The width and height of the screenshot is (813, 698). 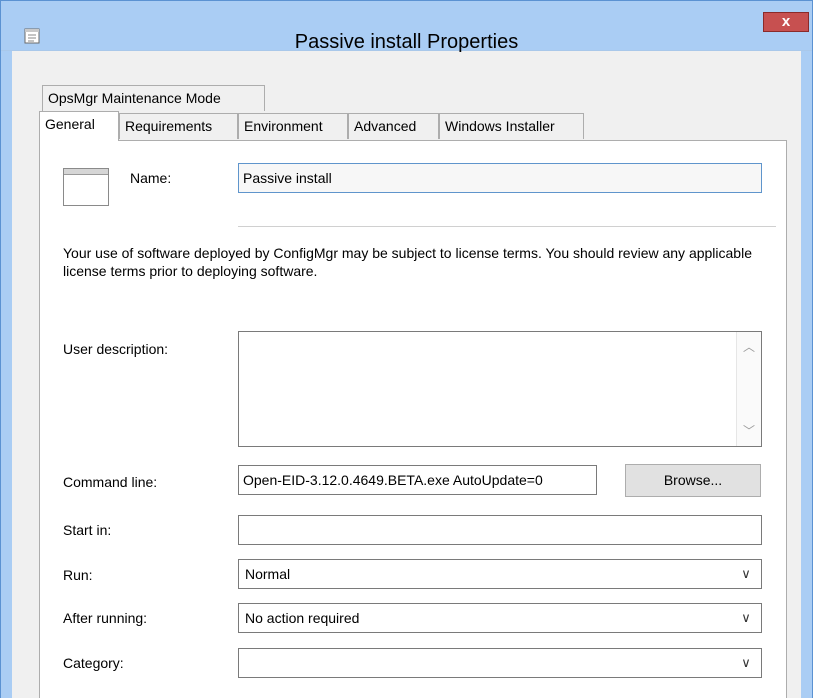 I want to click on scroll-down-icon: ﹀, so click(x=749, y=431).